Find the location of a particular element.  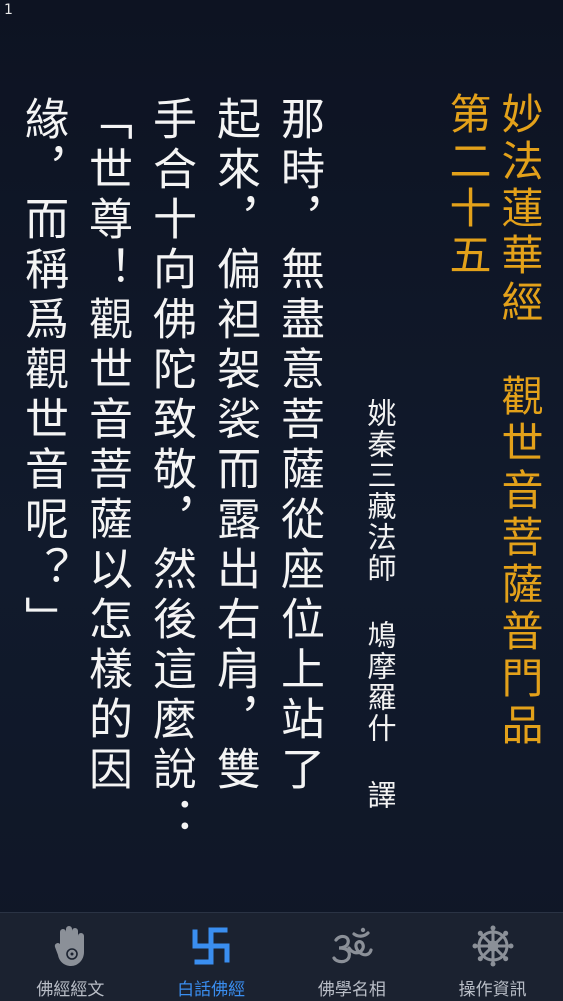

text-column-4: 「世尊！觀世音菩薩以怎樣的因 is located at coordinates (106, 446).